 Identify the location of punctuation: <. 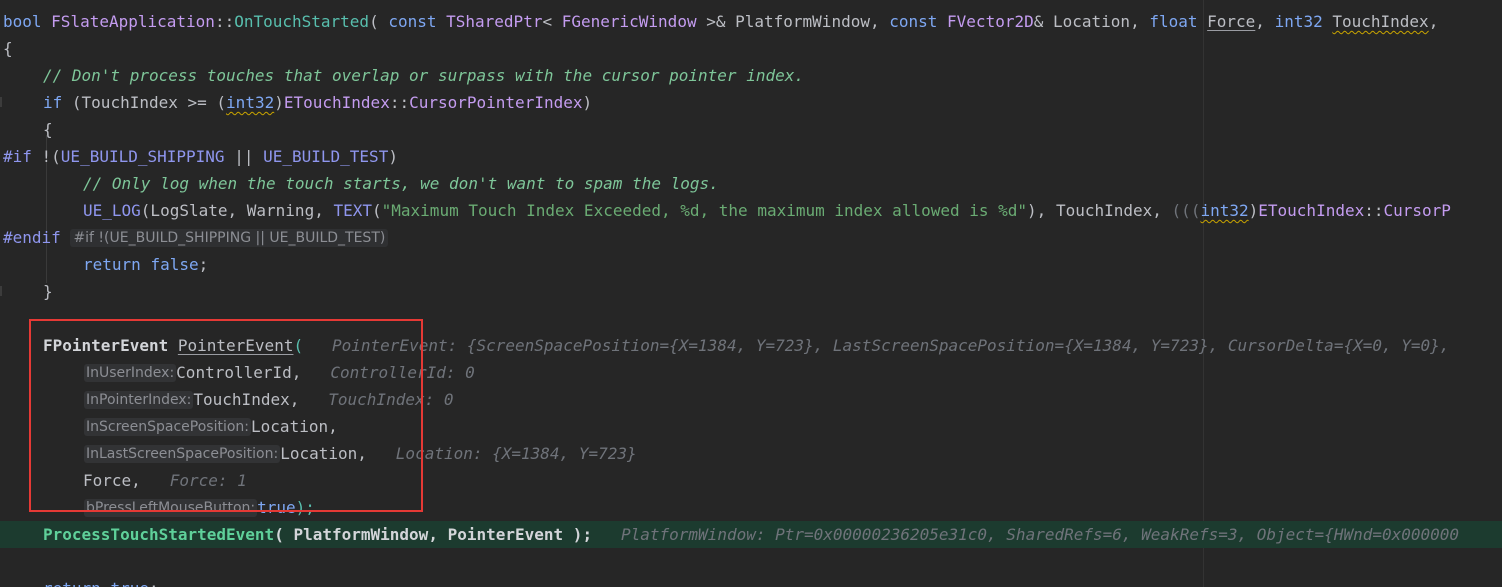
(552, 21).